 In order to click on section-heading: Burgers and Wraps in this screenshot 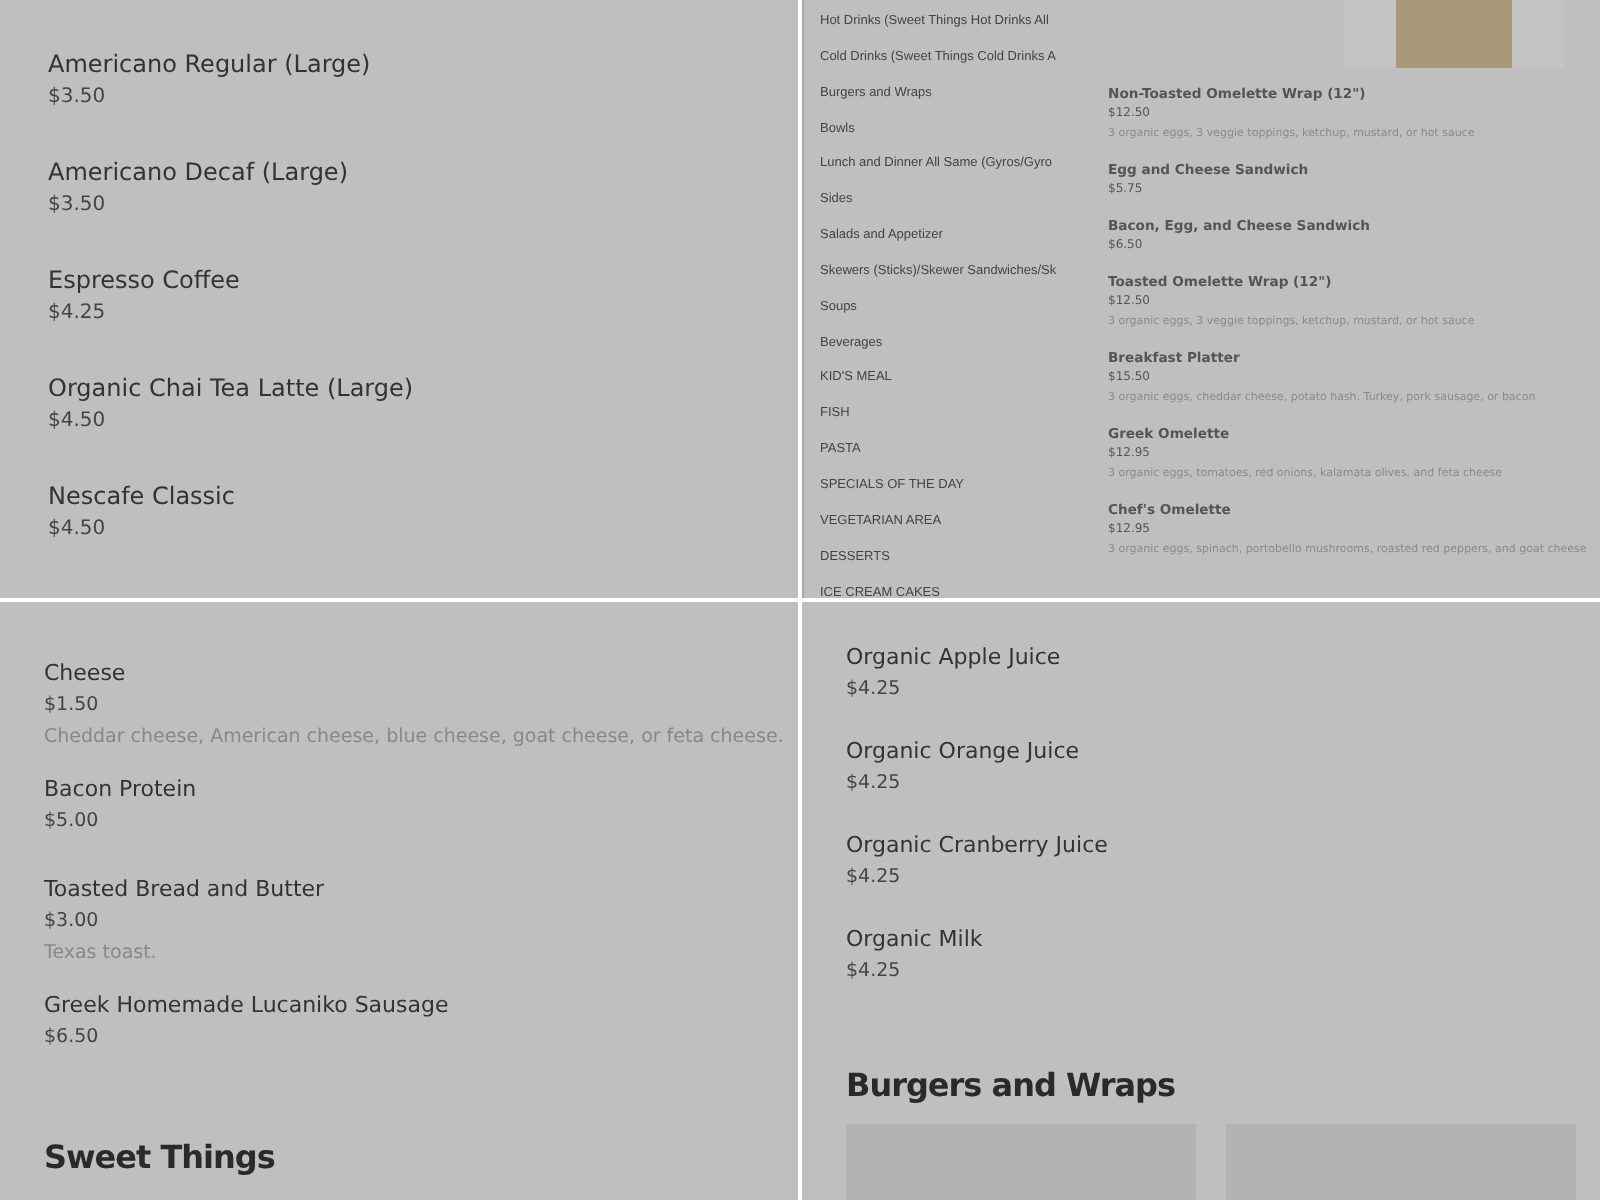, I will do `click(1011, 1085)`.